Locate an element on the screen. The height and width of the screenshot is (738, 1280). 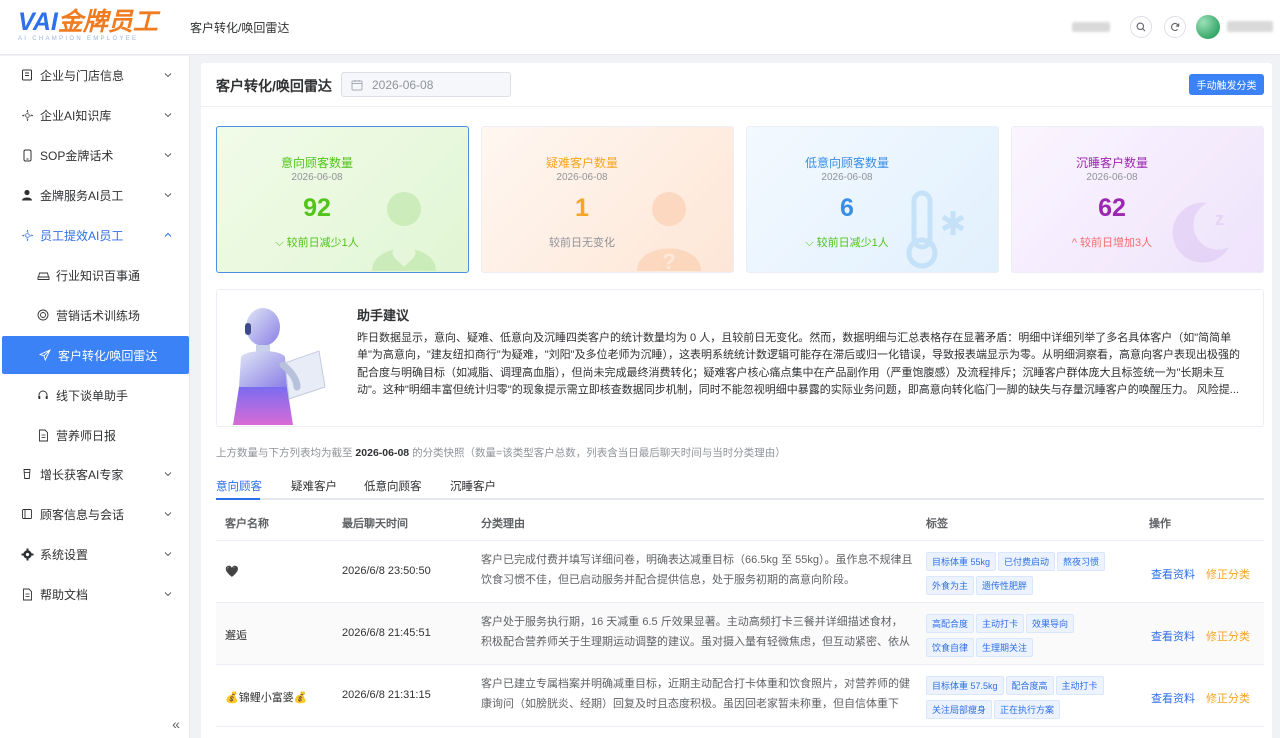
sidebar-item-label: 营养师日报 is located at coordinates (86, 435).